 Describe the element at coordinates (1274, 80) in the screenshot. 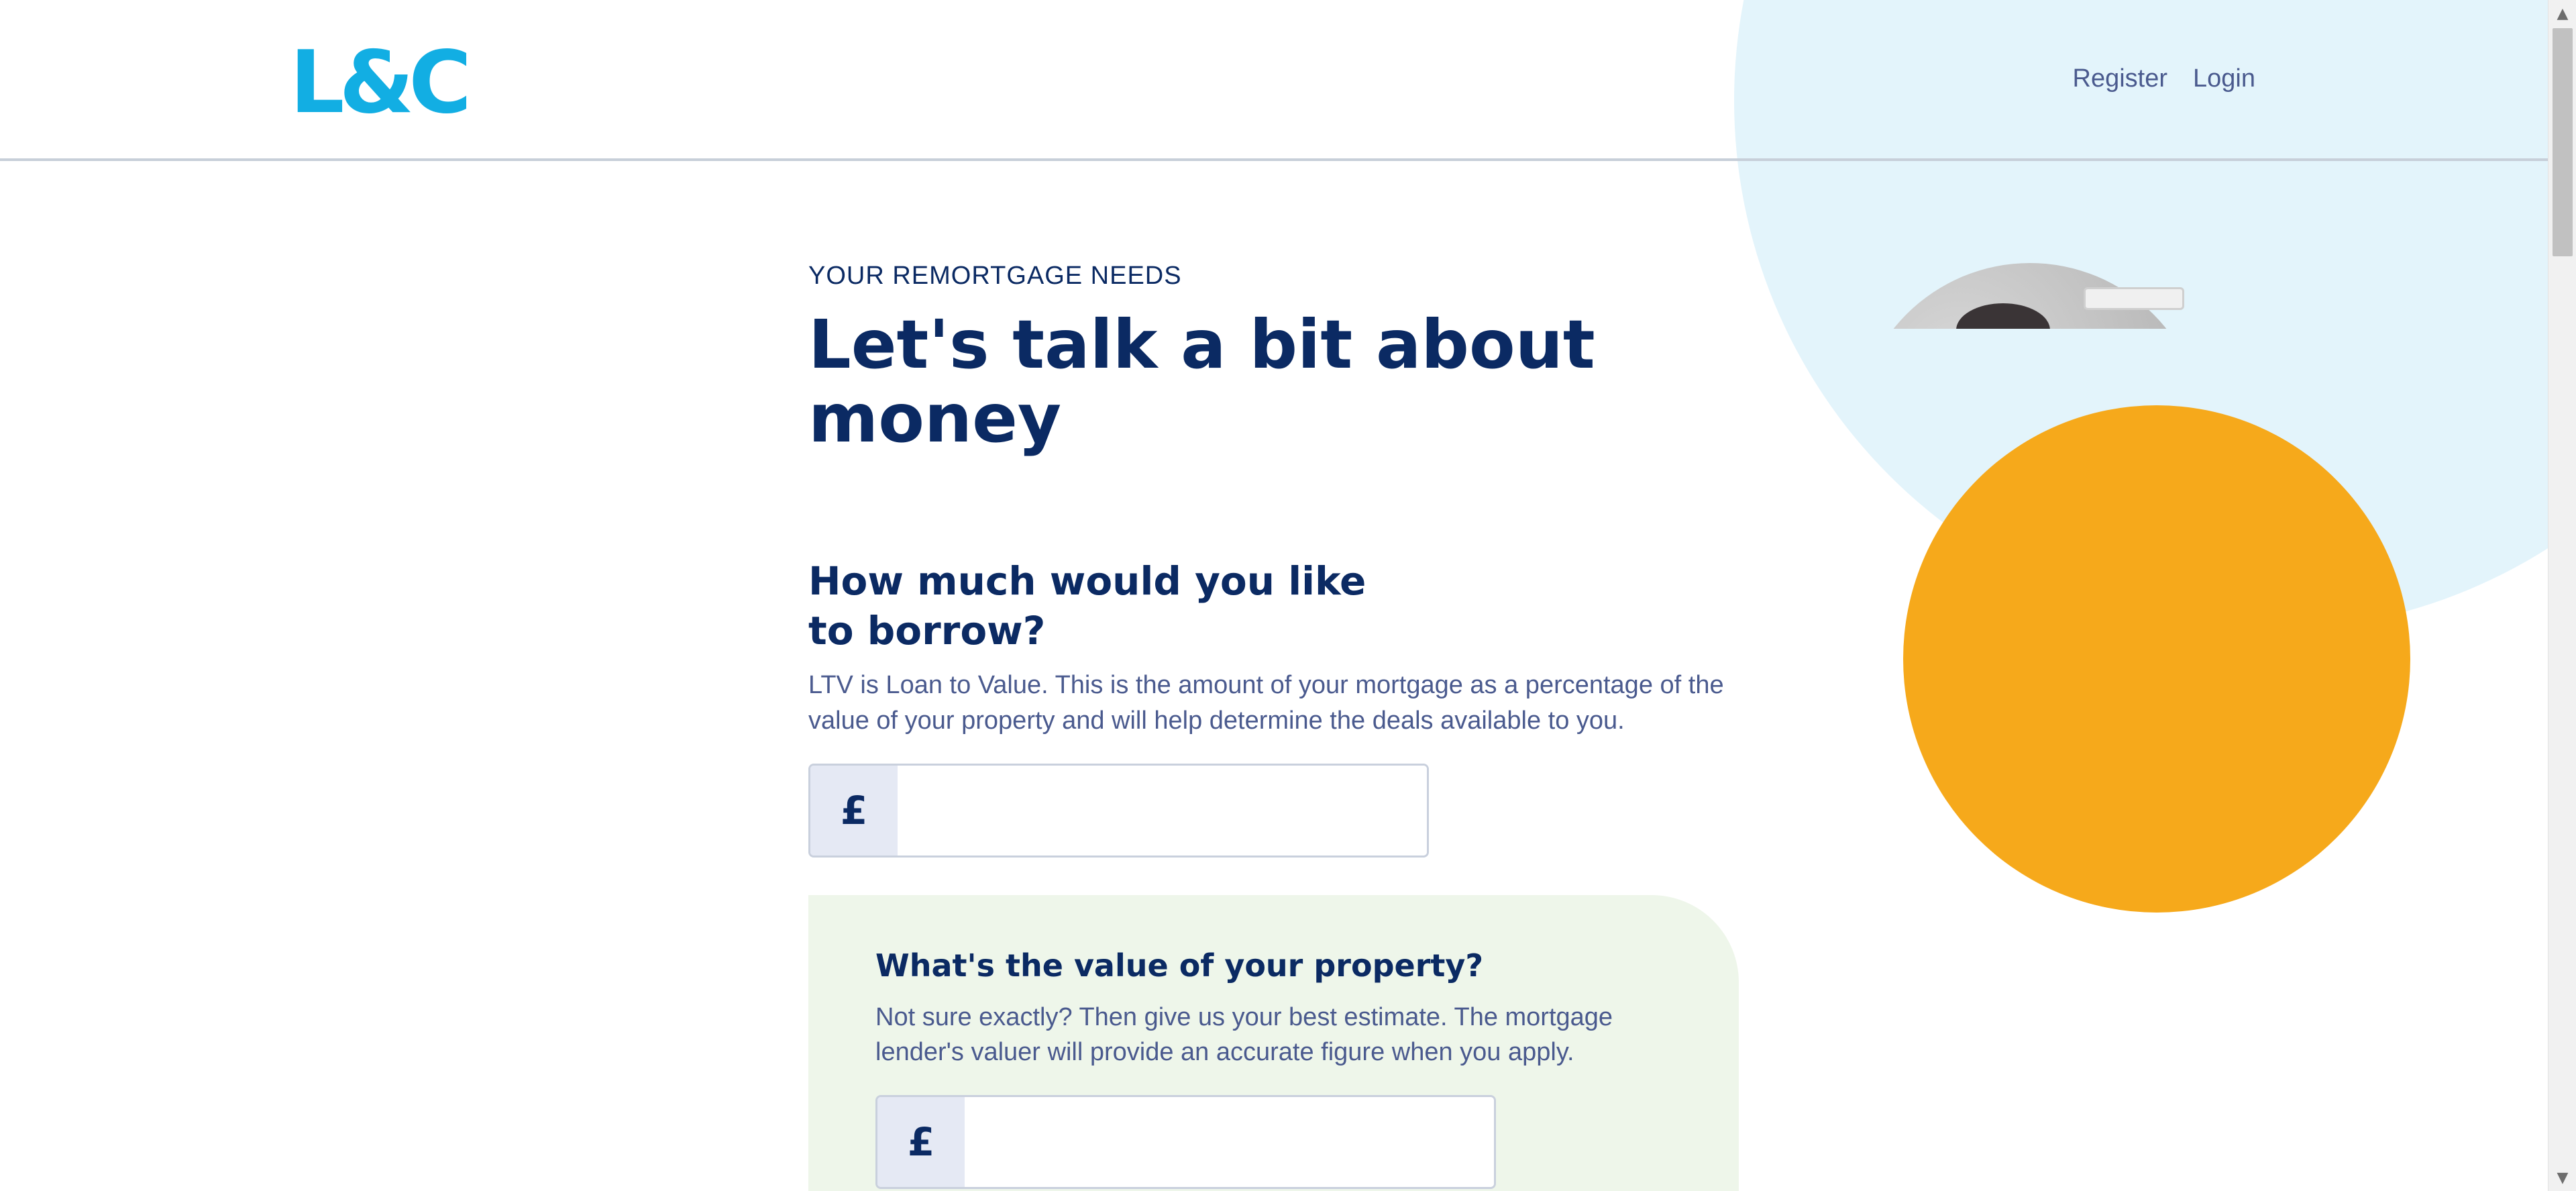

I see `site-header: L&C Register Login` at that location.